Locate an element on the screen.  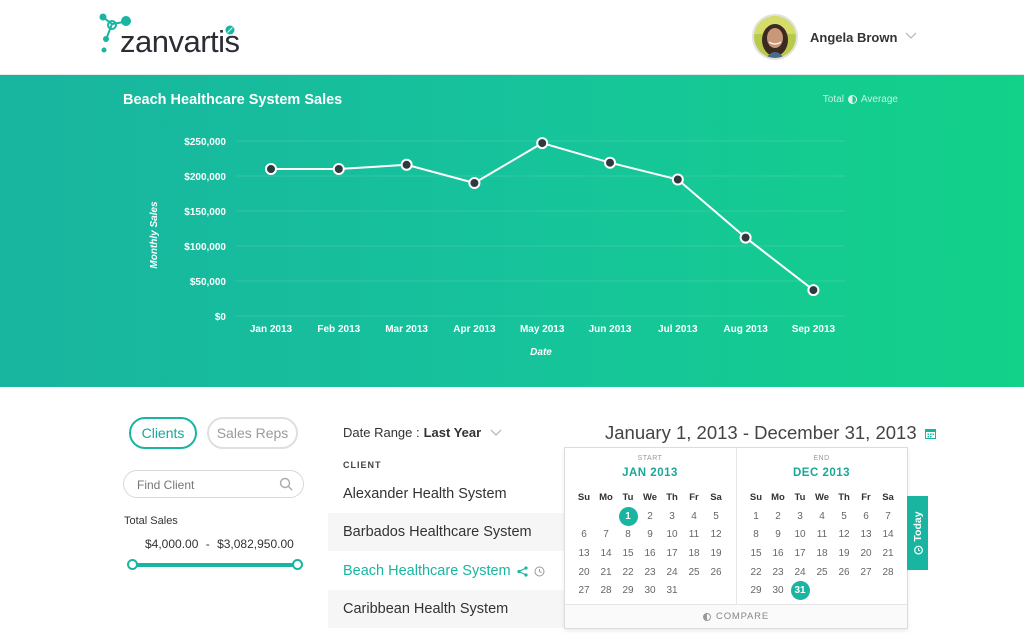
start-day: 21 is located at coordinates (606, 572).